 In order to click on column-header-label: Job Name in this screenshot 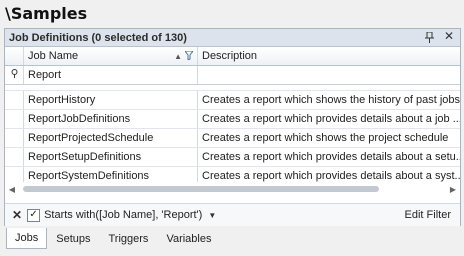, I will do `click(53, 56)`.